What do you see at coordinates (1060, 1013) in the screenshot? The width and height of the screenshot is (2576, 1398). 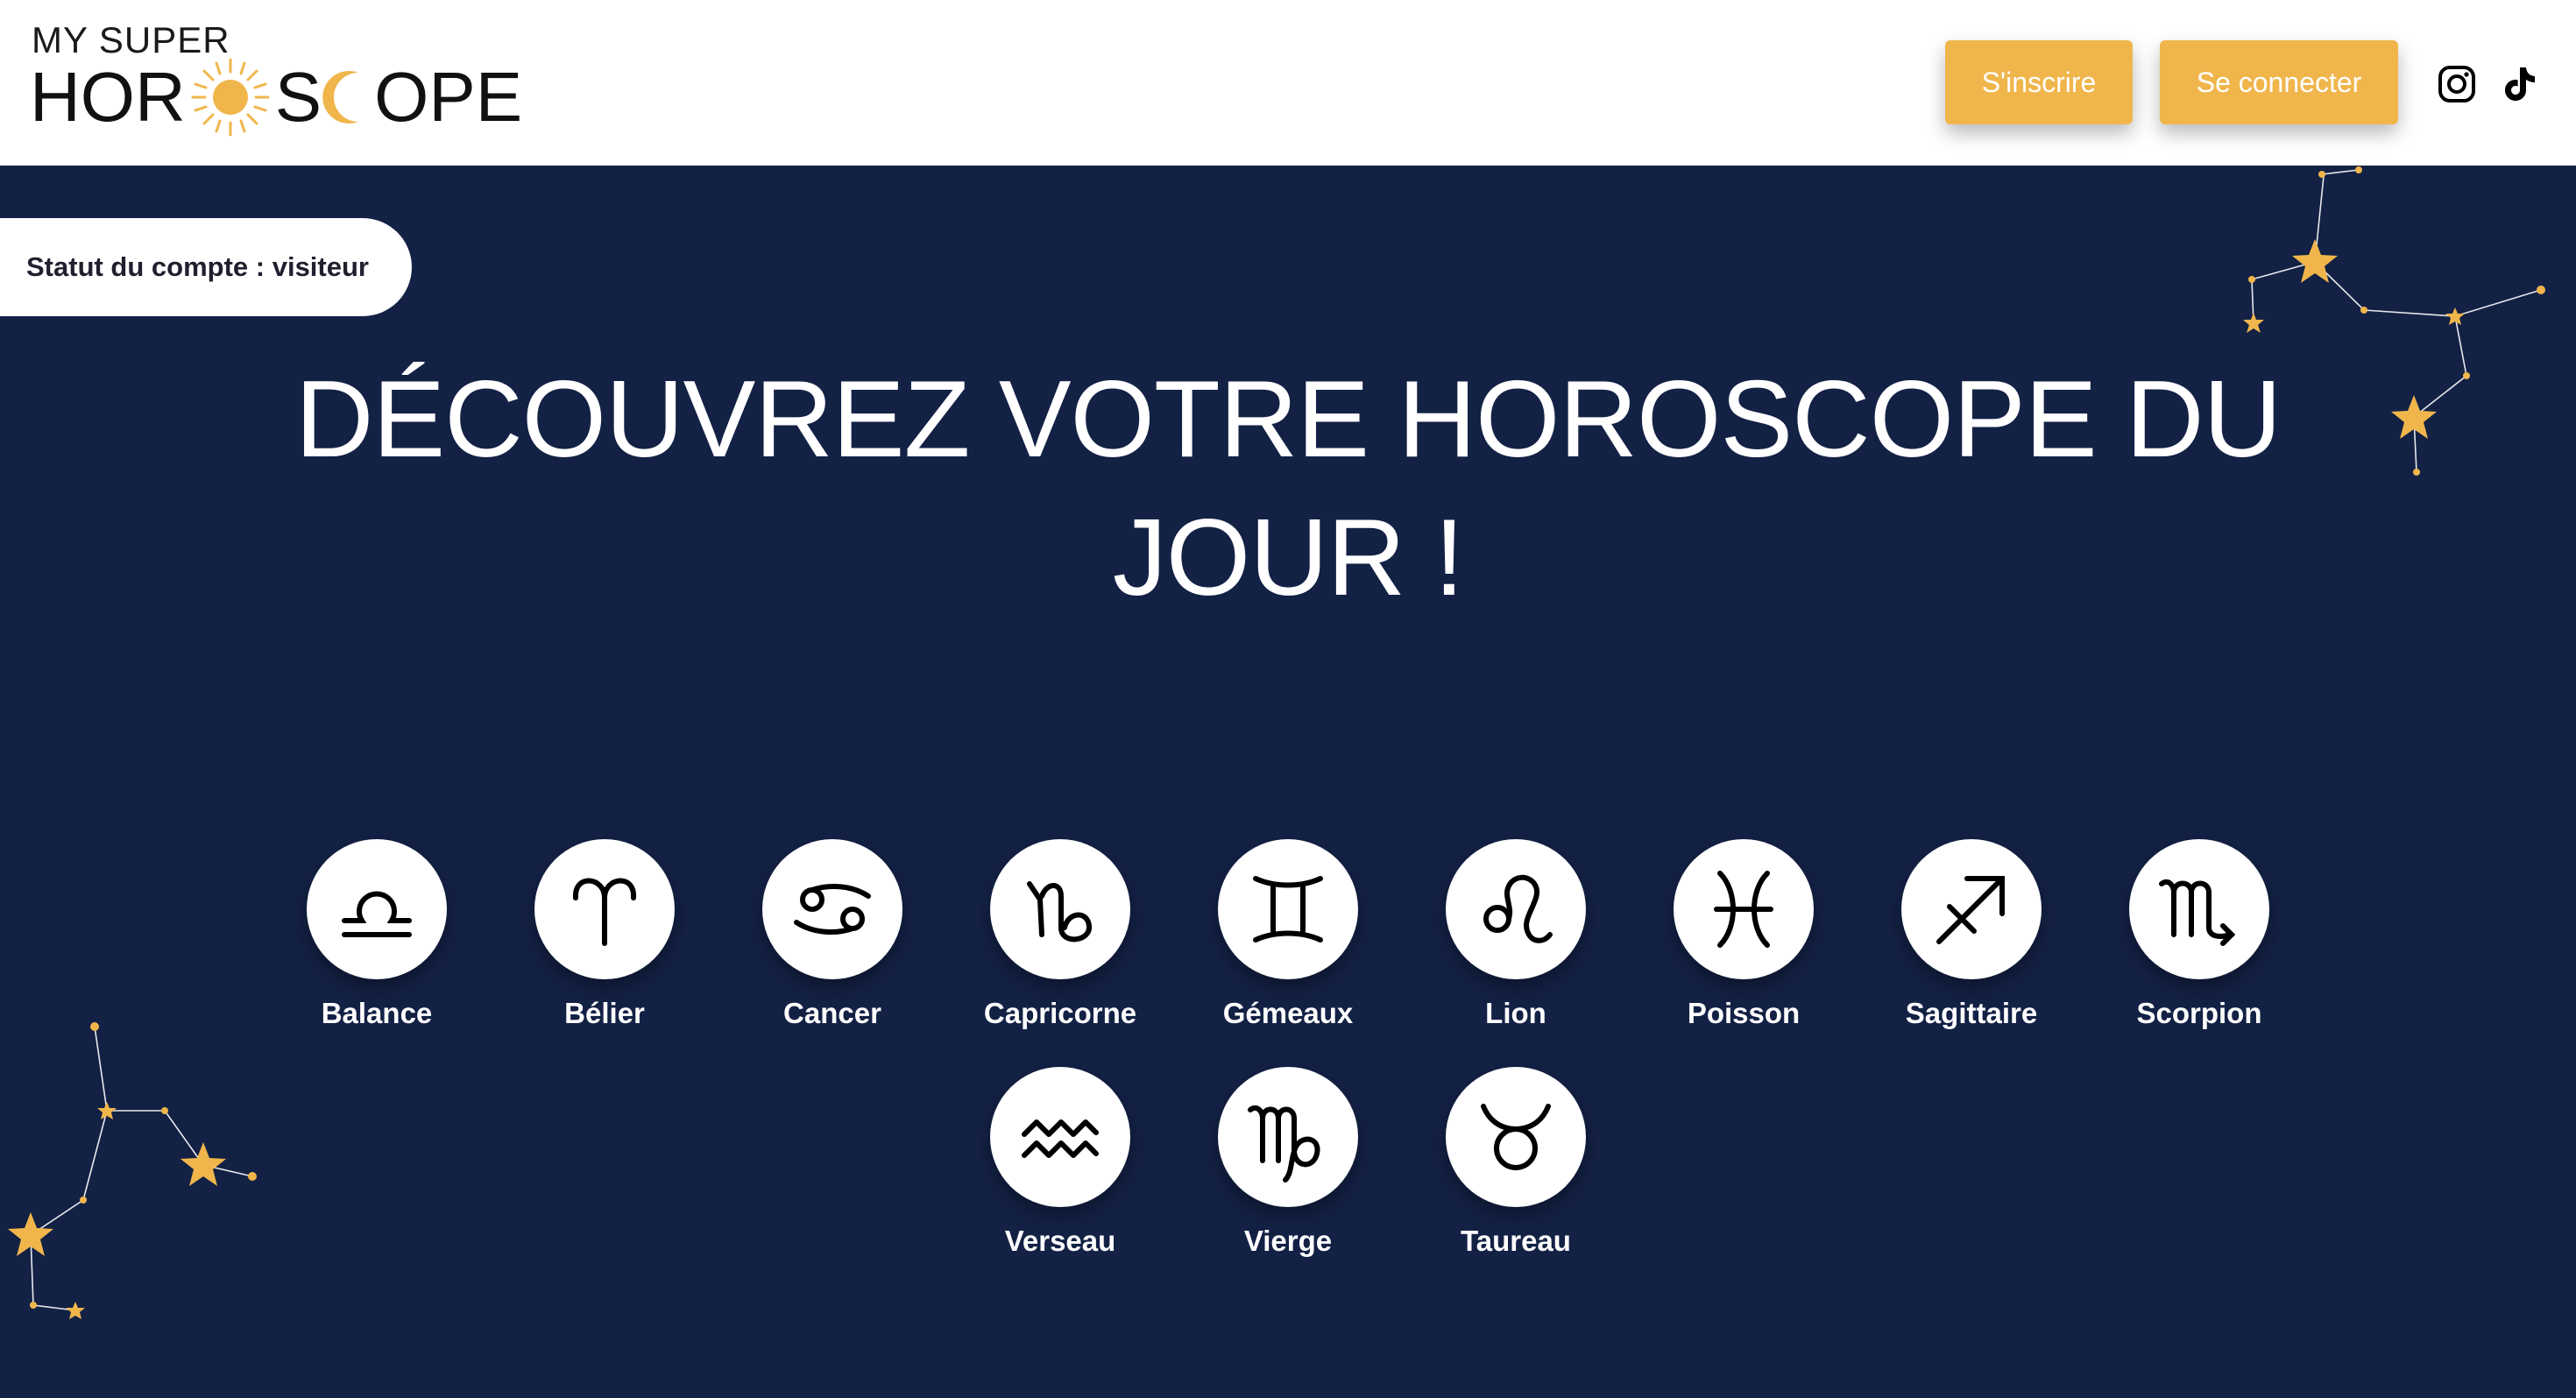 I see `sign-label: Capricorne` at bounding box center [1060, 1013].